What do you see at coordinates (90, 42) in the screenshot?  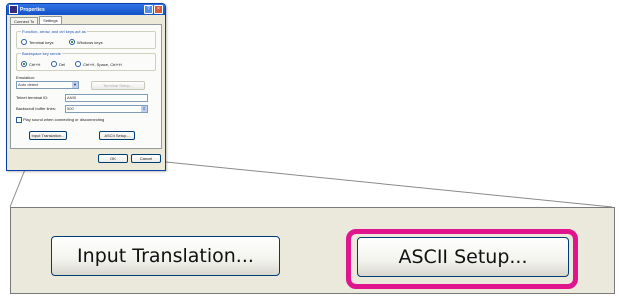 I see `windows-keys-label: Windows keys` at bounding box center [90, 42].